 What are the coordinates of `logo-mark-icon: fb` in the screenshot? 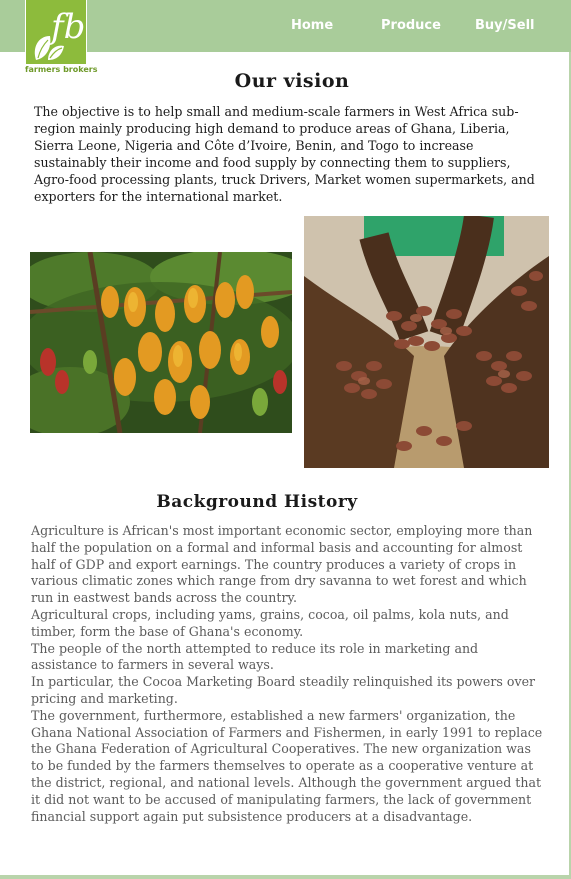 It's located at (56, 32).